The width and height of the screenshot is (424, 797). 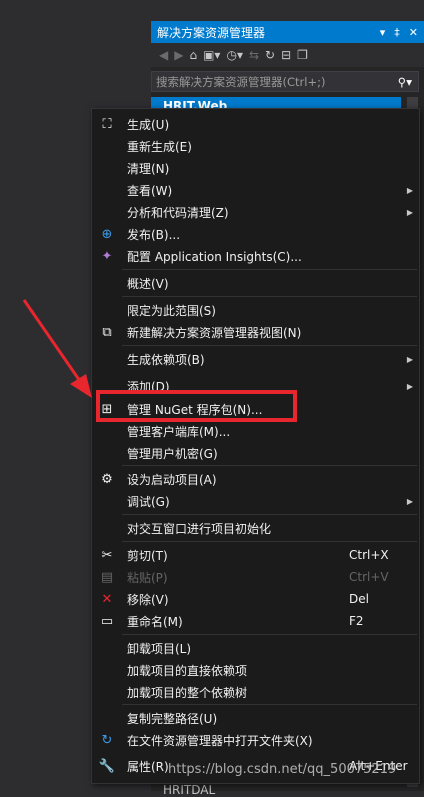 I want to click on red-arrow-annotation, so click(x=57, y=348).